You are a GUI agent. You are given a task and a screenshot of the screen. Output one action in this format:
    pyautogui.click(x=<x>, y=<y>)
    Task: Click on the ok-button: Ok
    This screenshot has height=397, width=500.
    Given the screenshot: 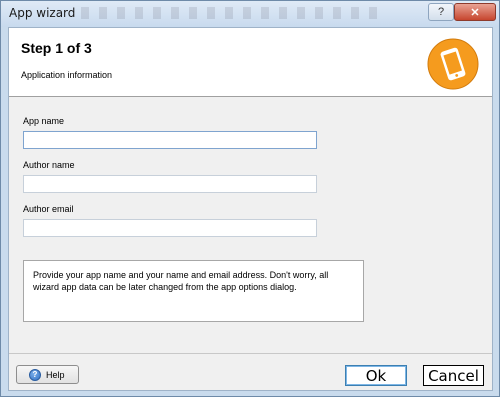 What is the action you would take?
    pyautogui.click(x=376, y=375)
    